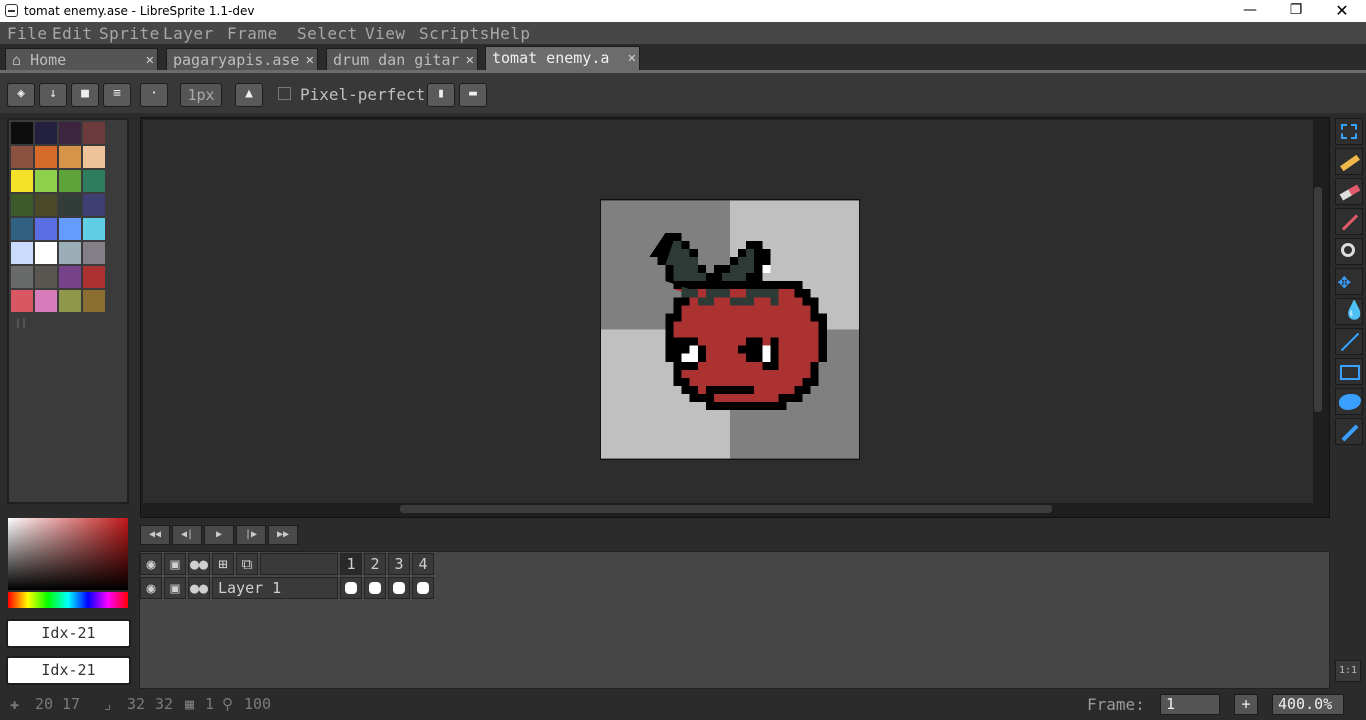 This screenshot has height=720, width=1366. What do you see at coordinates (1342, 11) in the screenshot?
I see `close-button: ✕` at bounding box center [1342, 11].